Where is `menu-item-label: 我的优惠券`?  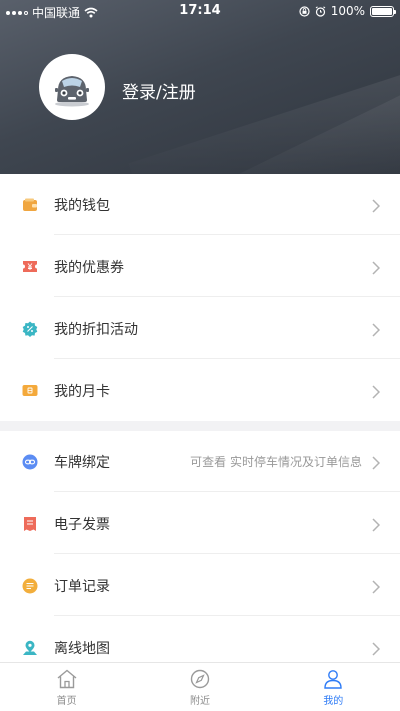 menu-item-label: 我的优惠券 is located at coordinates (89, 267).